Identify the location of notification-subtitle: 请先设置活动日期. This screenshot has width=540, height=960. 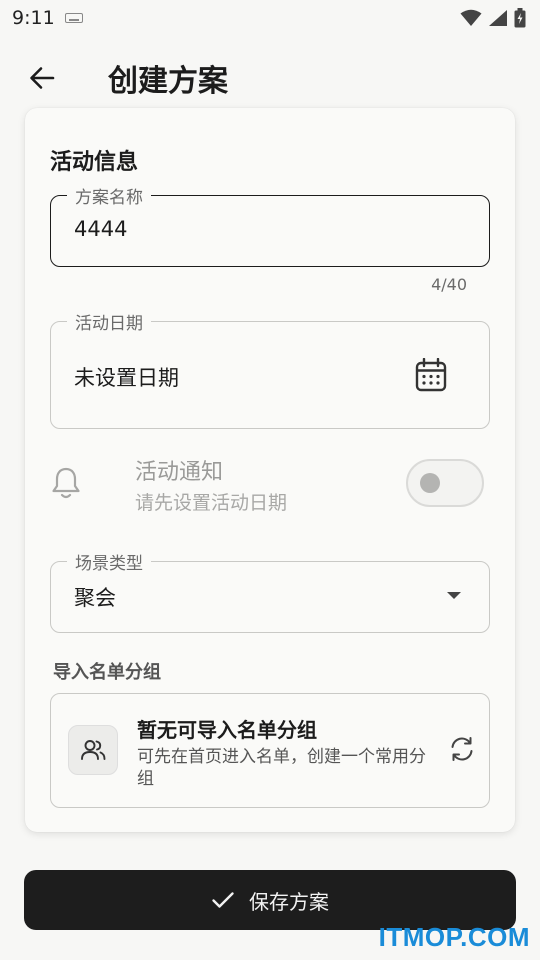
(211, 503).